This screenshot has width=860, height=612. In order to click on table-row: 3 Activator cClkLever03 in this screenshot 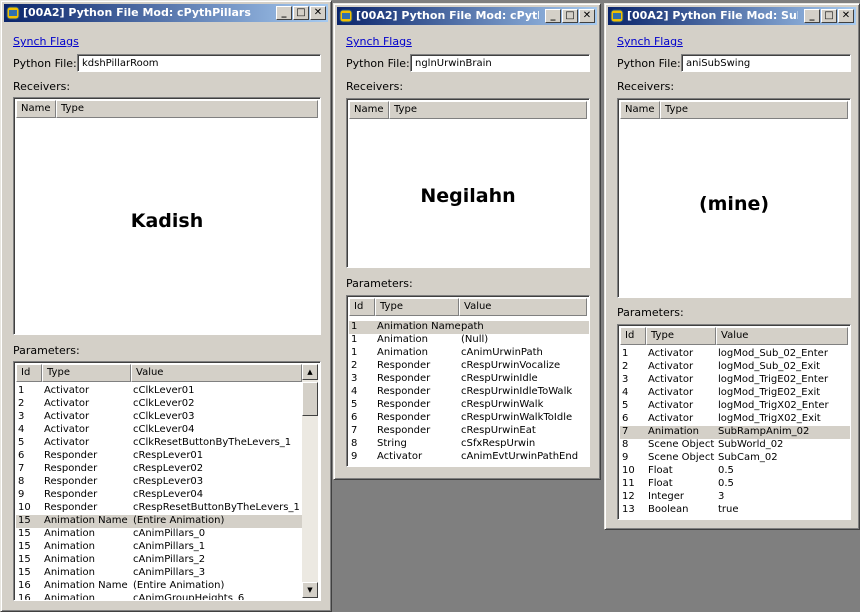, I will do `click(160, 417)`.